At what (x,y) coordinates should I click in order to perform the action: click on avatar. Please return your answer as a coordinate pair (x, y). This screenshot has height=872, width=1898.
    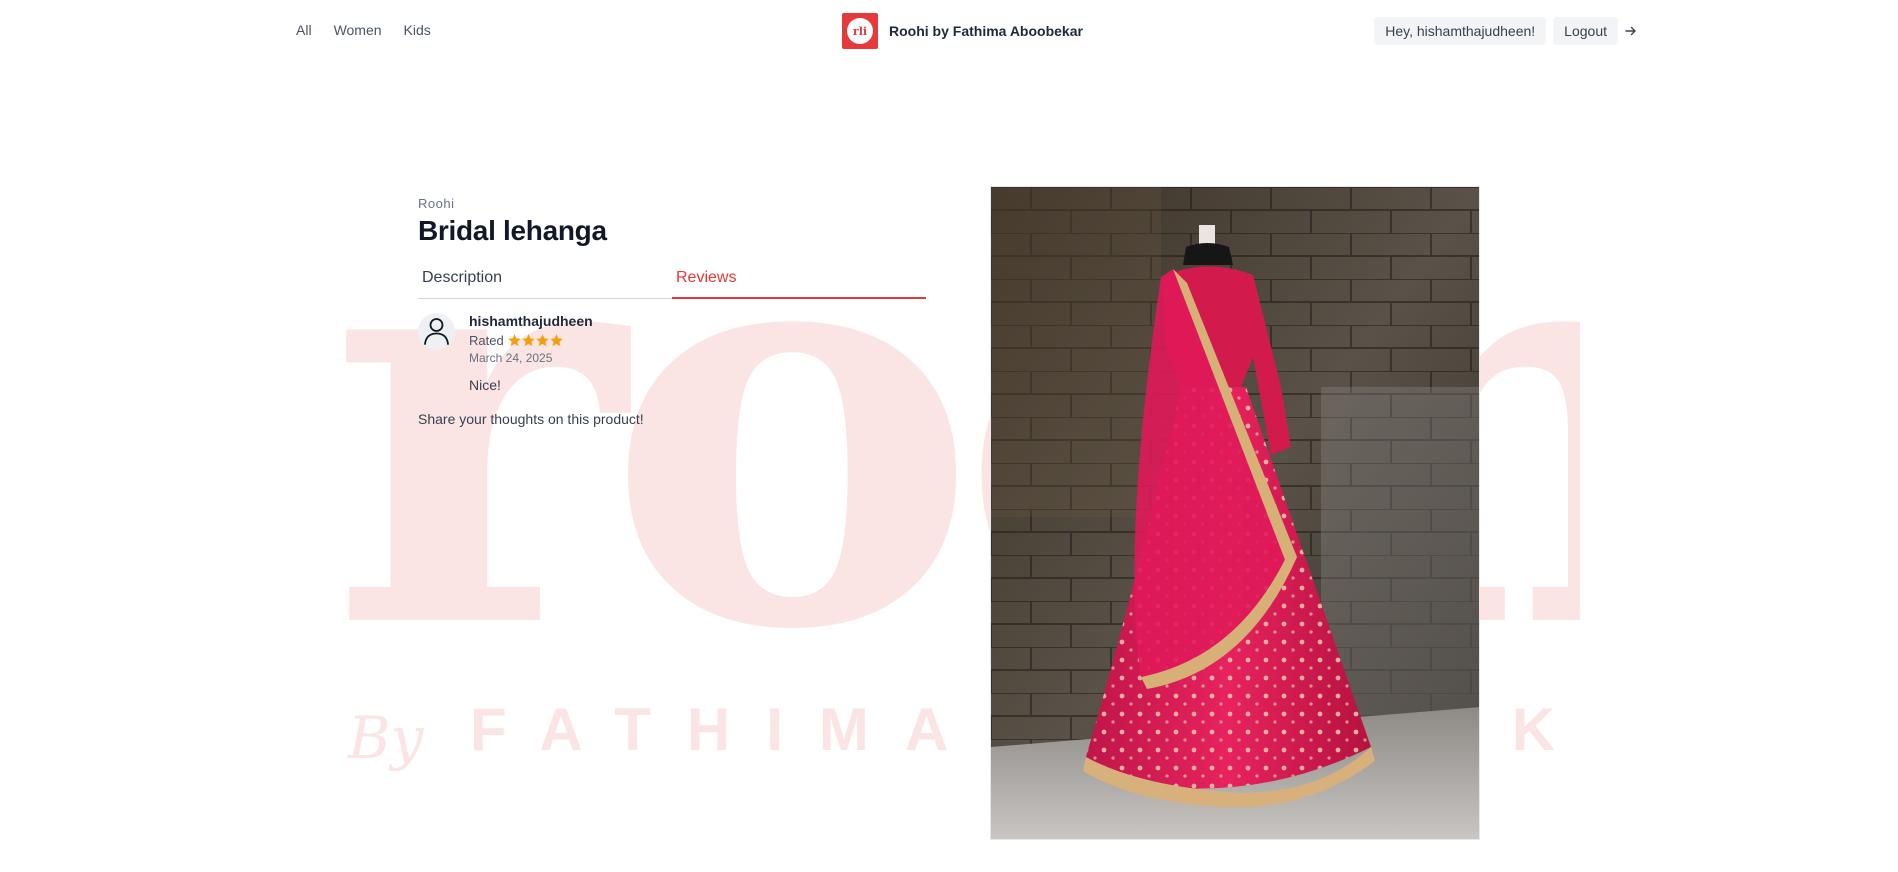
    Looking at the image, I should click on (436, 331).